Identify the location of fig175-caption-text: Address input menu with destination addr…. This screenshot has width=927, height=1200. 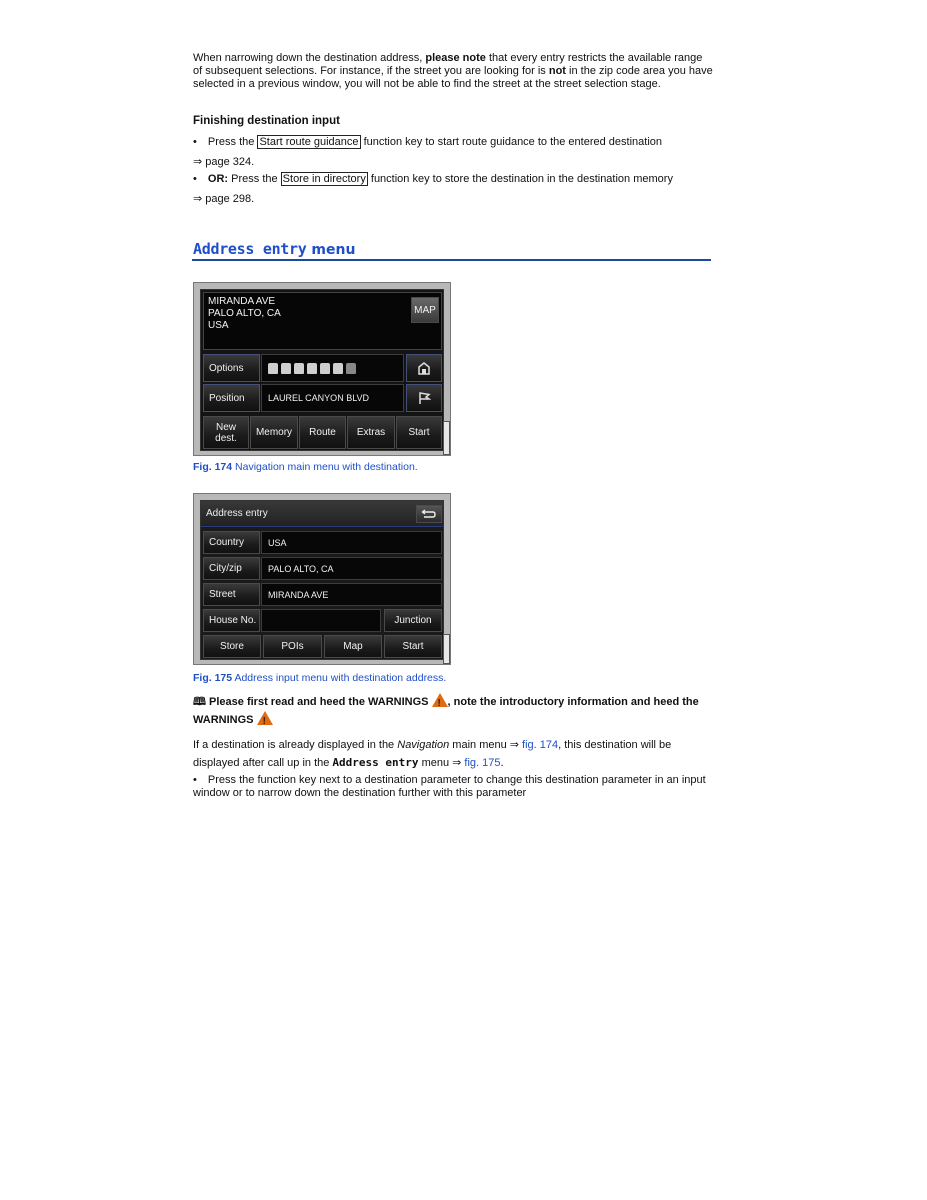
(339, 678).